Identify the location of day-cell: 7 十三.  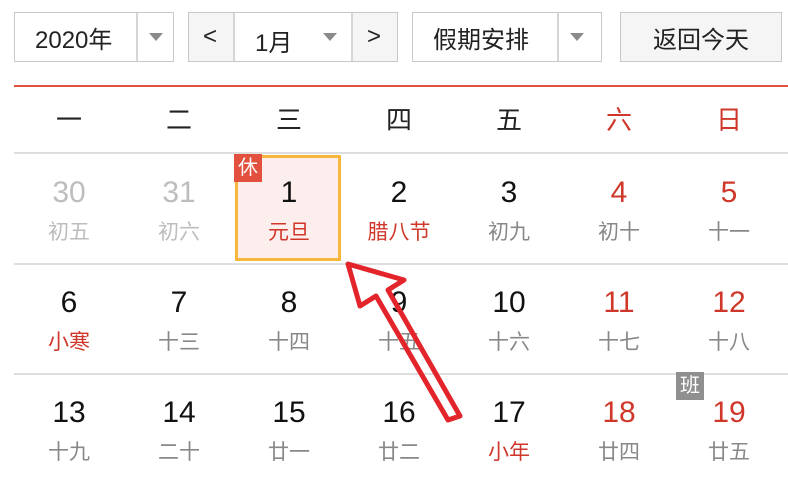
(179, 320).